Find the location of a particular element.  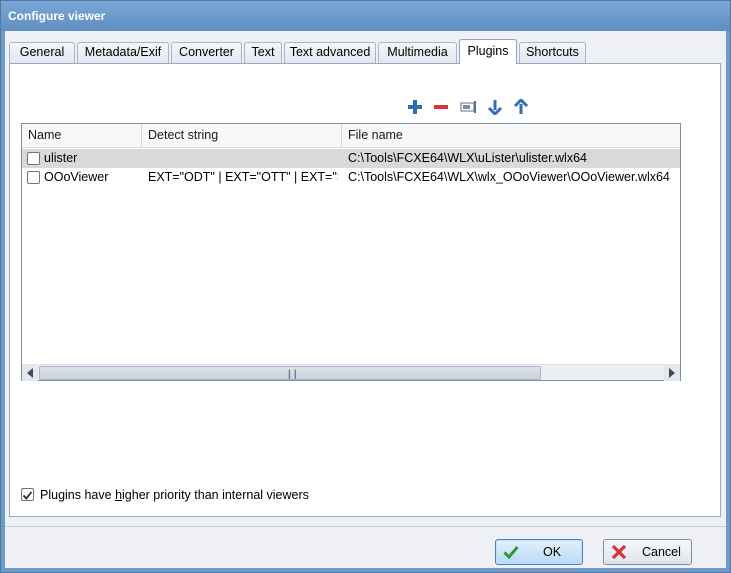

column-header-name: Name is located at coordinates (82, 136).